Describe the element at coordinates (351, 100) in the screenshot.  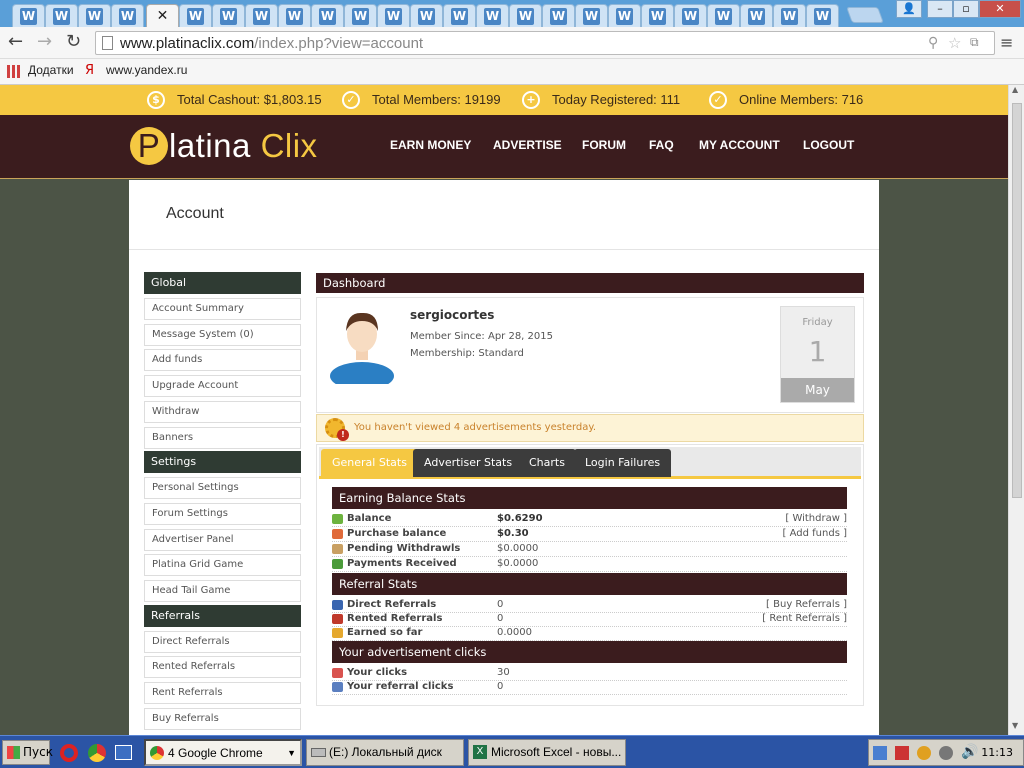
I see `check-icon: ✓` at that location.